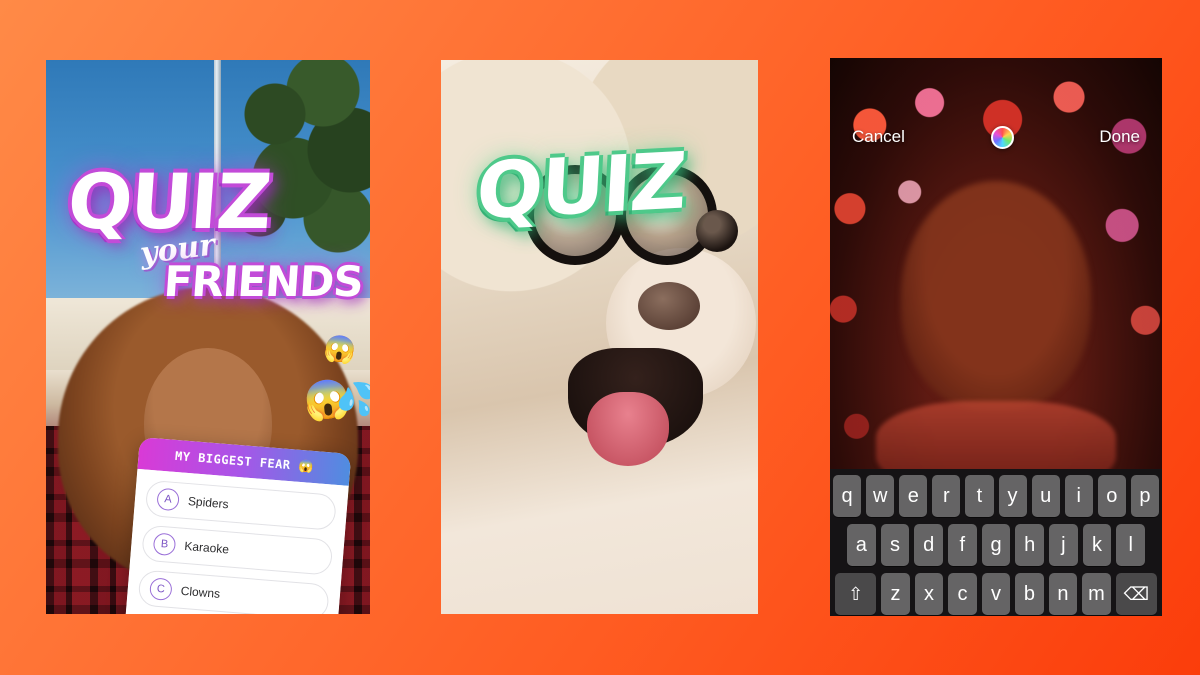 The image size is (1200, 675). What do you see at coordinates (233, 591) in the screenshot?
I see `quiz-option-c: C Clowns` at bounding box center [233, 591].